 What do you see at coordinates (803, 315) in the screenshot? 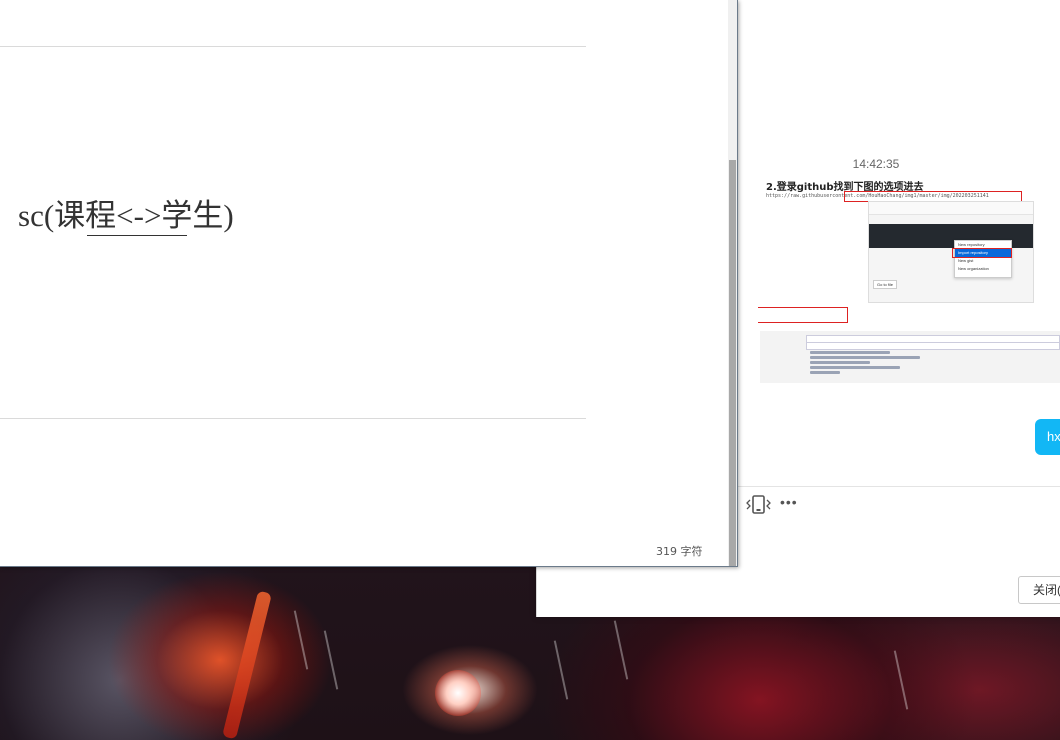
I see `image-red-note` at bounding box center [803, 315].